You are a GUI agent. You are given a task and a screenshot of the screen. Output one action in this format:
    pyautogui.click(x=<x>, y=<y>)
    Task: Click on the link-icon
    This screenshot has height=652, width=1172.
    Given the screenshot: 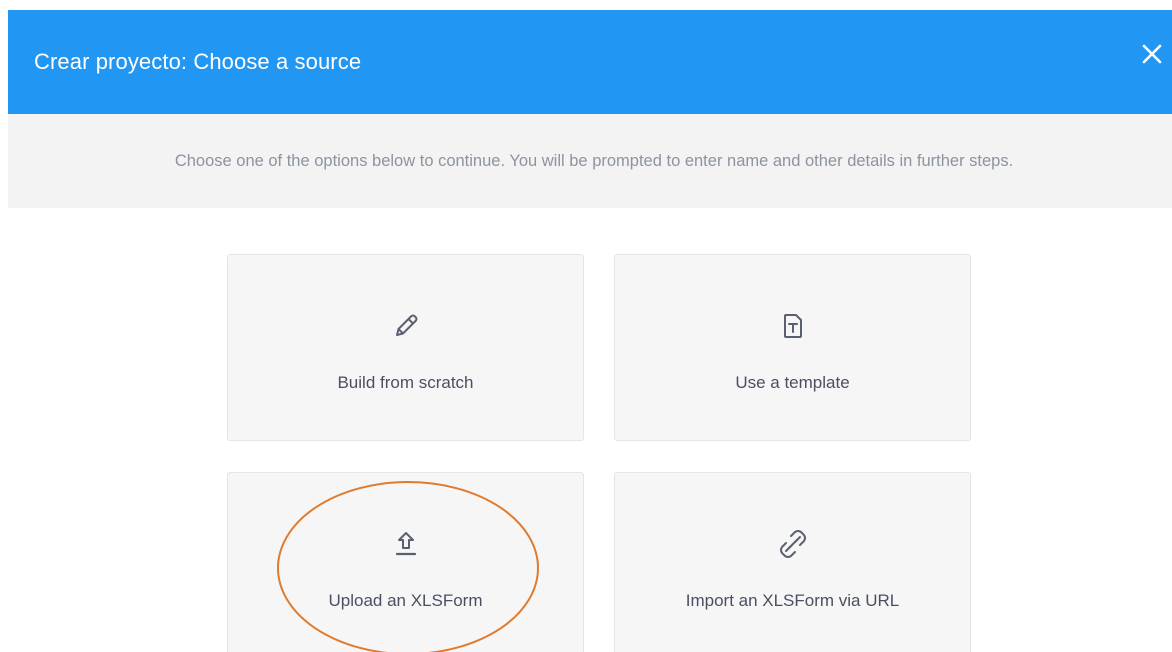 What is the action you would take?
    pyautogui.click(x=793, y=544)
    